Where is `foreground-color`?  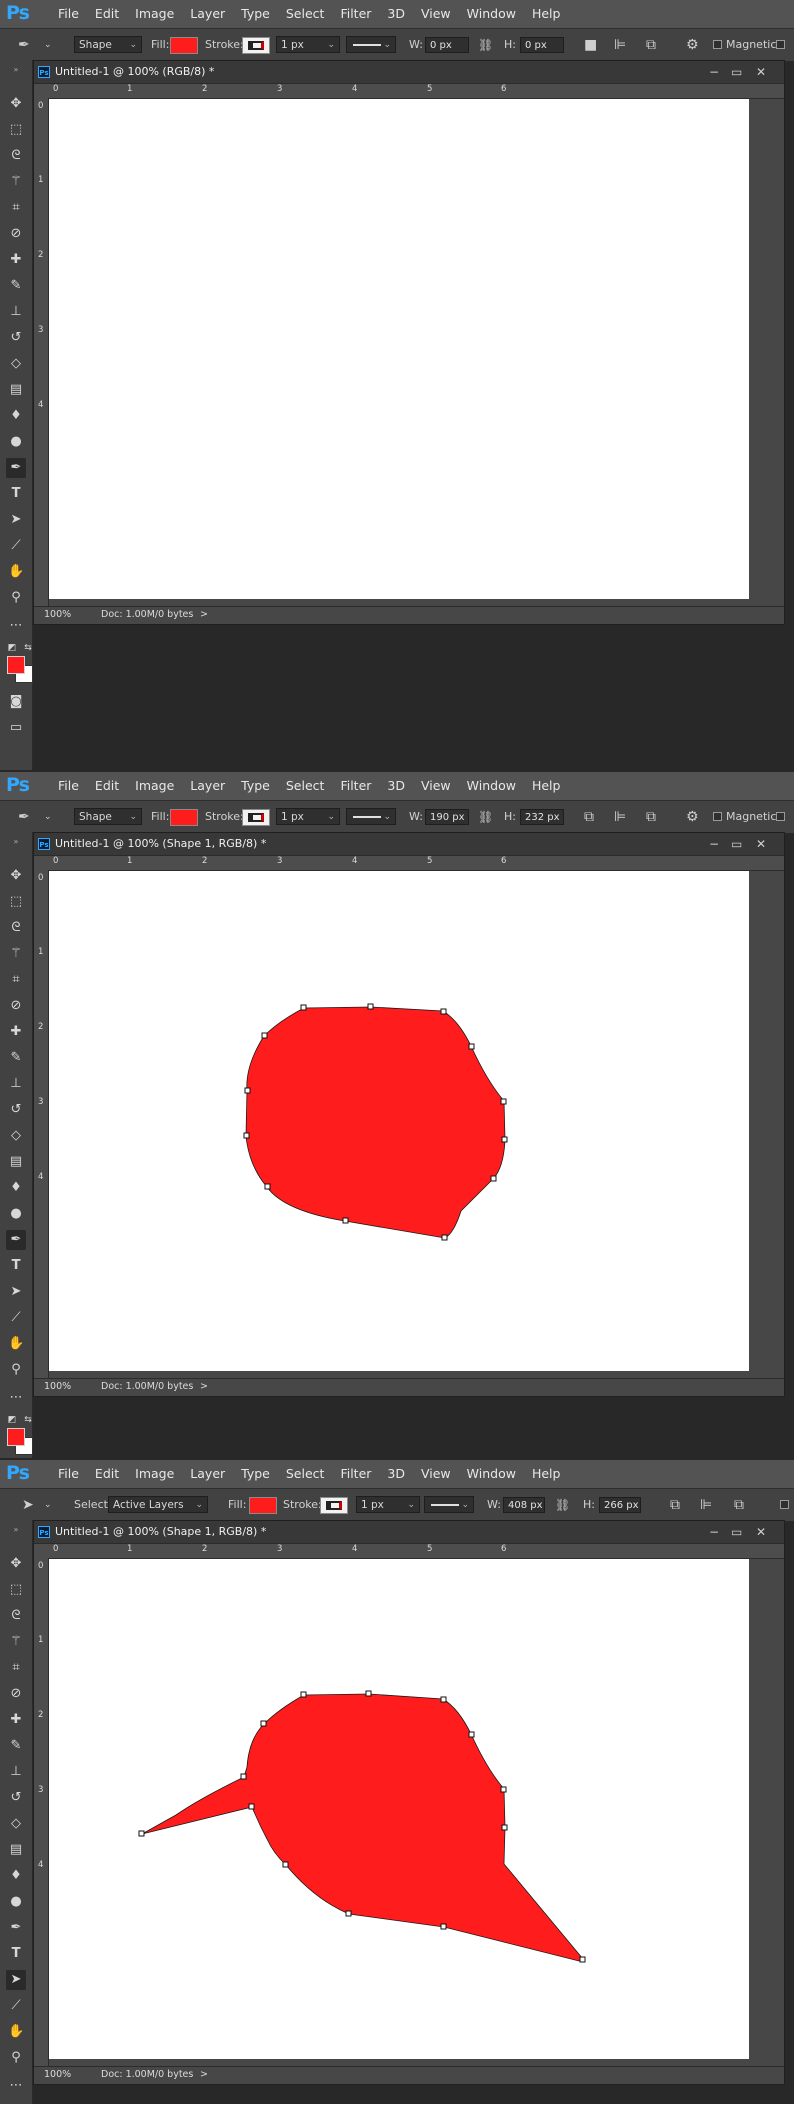 foreground-color is located at coordinates (16, 1437).